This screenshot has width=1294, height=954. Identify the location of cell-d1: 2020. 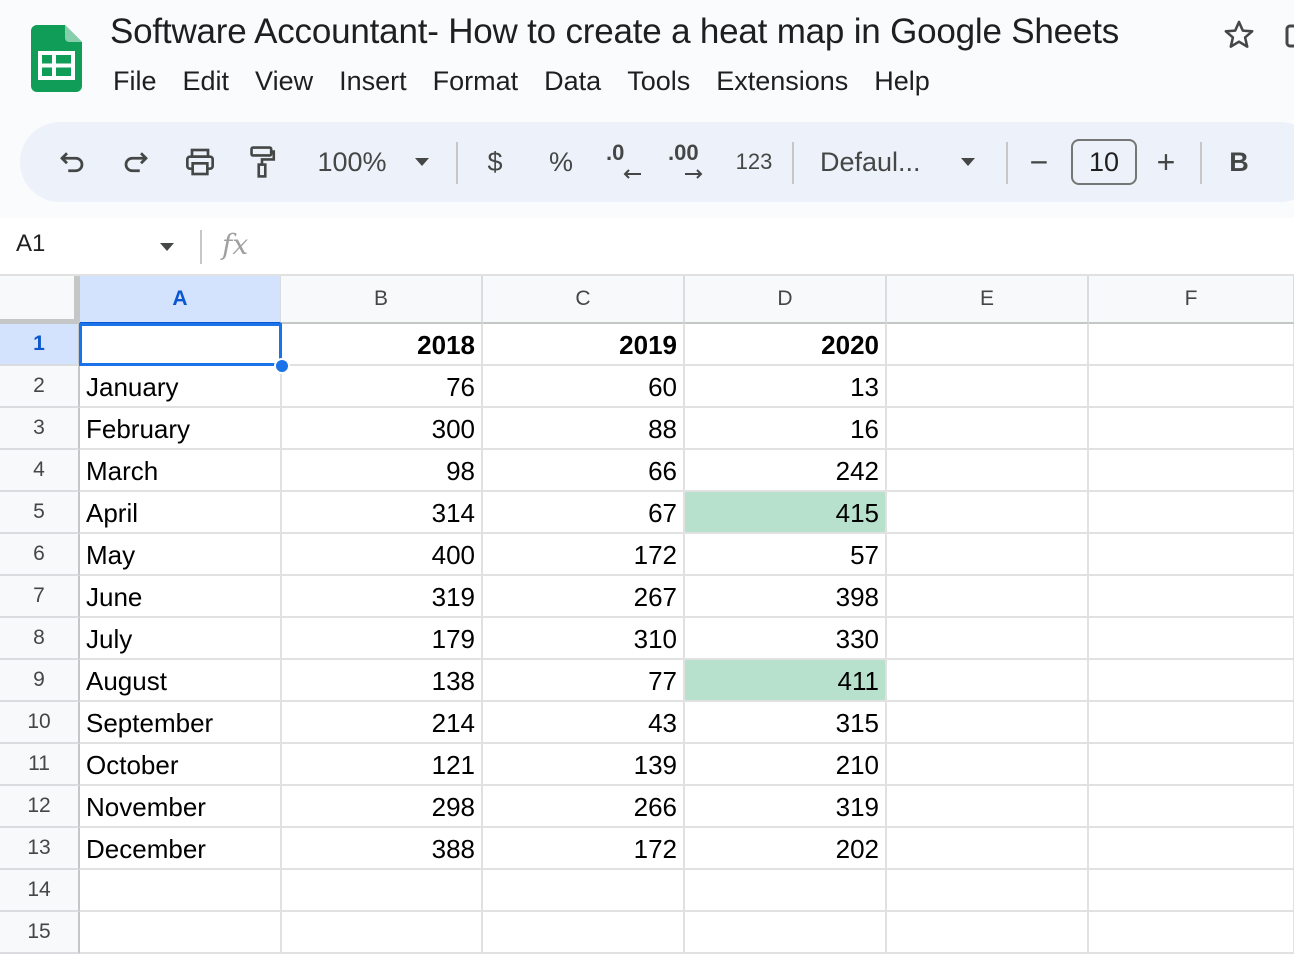
(786, 345).